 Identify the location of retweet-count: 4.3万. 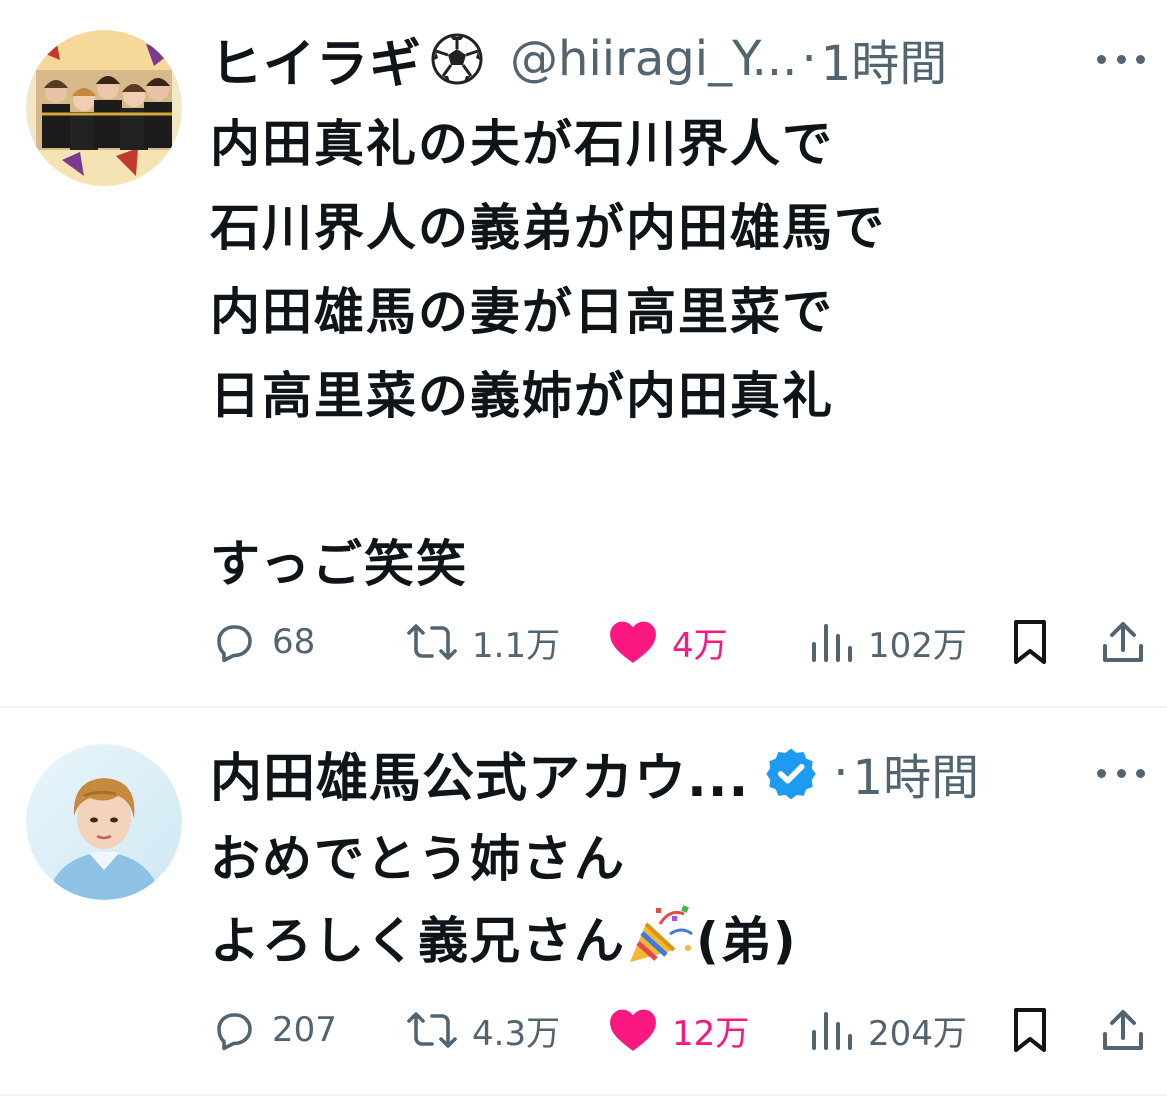
(516, 1033).